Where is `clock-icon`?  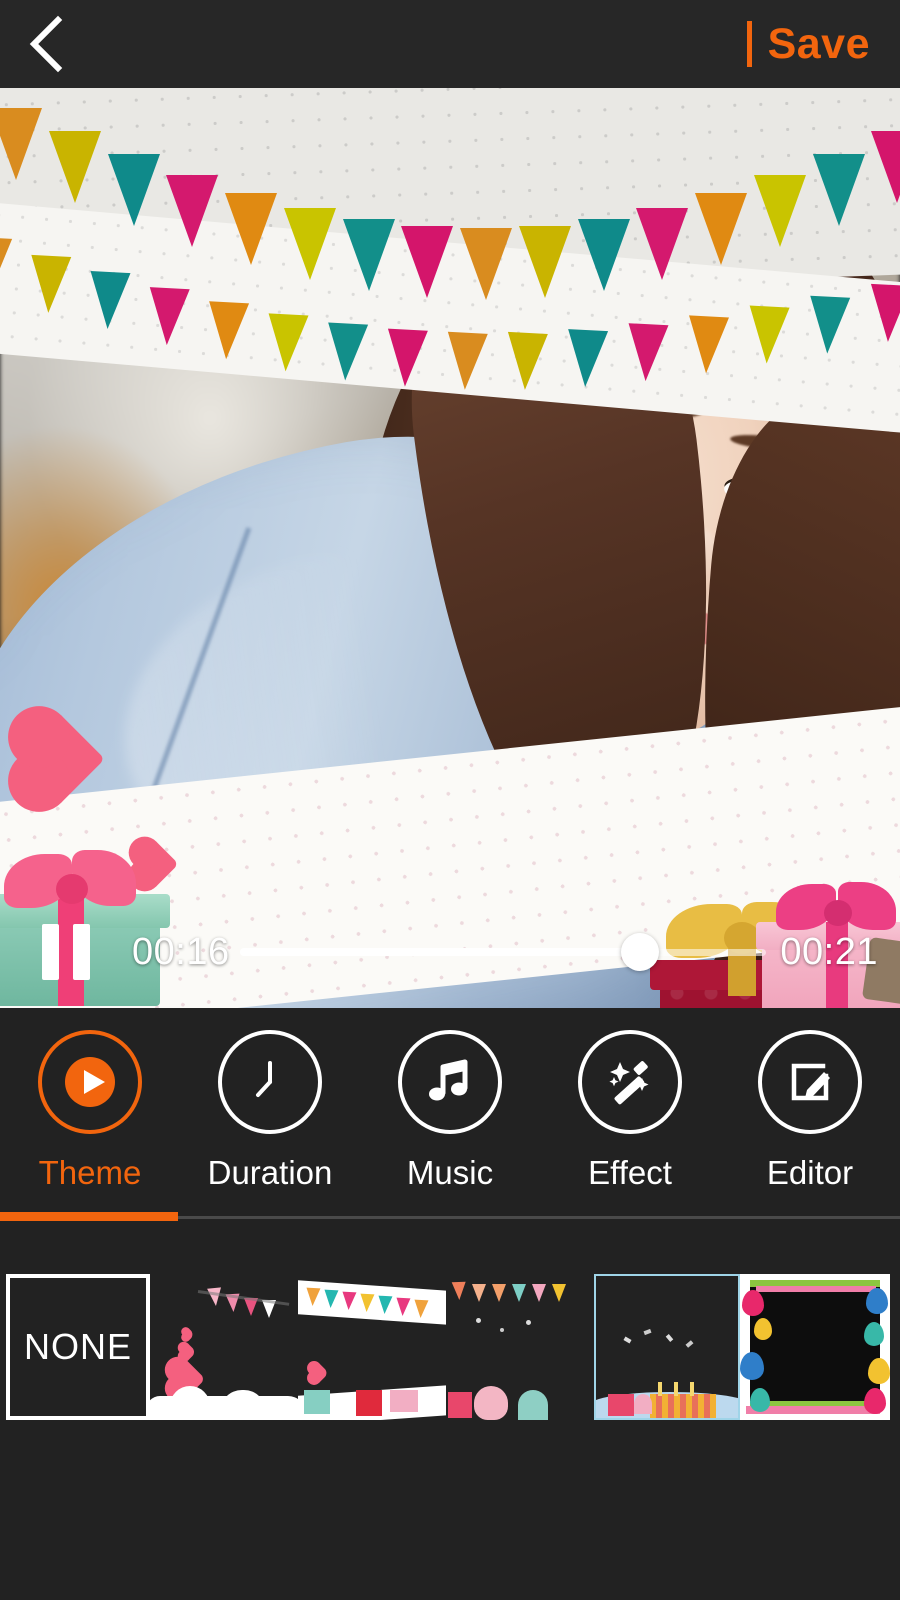
clock-icon is located at coordinates (270, 1082).